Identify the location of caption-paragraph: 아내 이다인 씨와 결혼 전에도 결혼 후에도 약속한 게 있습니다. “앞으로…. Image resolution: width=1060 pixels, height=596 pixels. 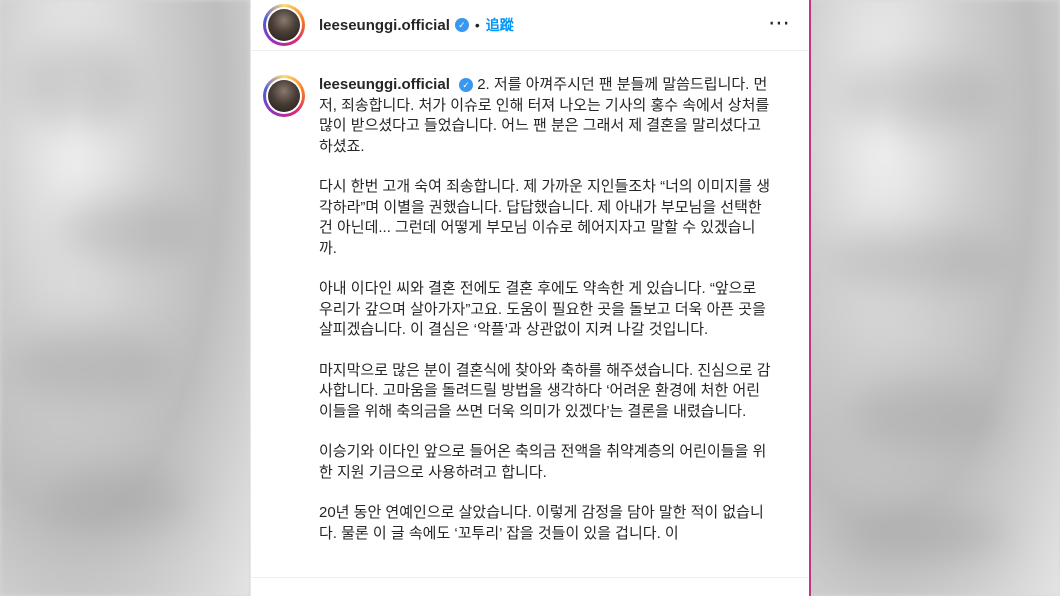
(542, 309).